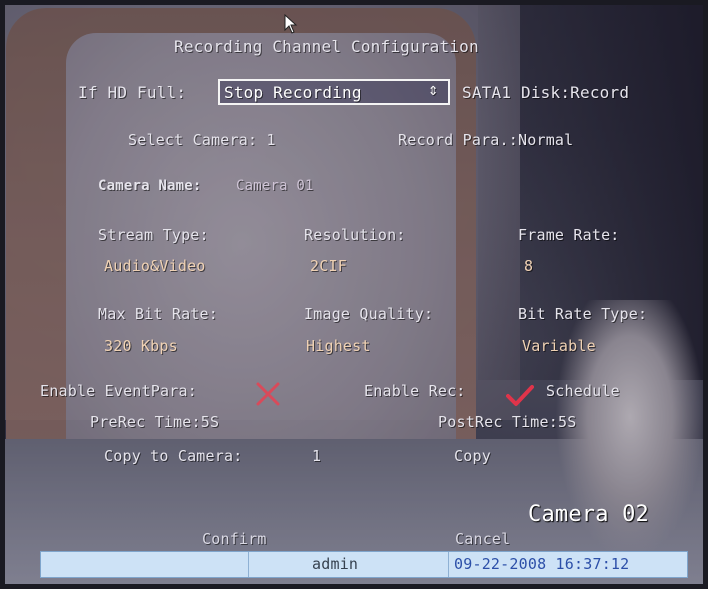 This screenshot has height=589, width=708. I want to click on image-quality-value: Highest, so click(338, 346).